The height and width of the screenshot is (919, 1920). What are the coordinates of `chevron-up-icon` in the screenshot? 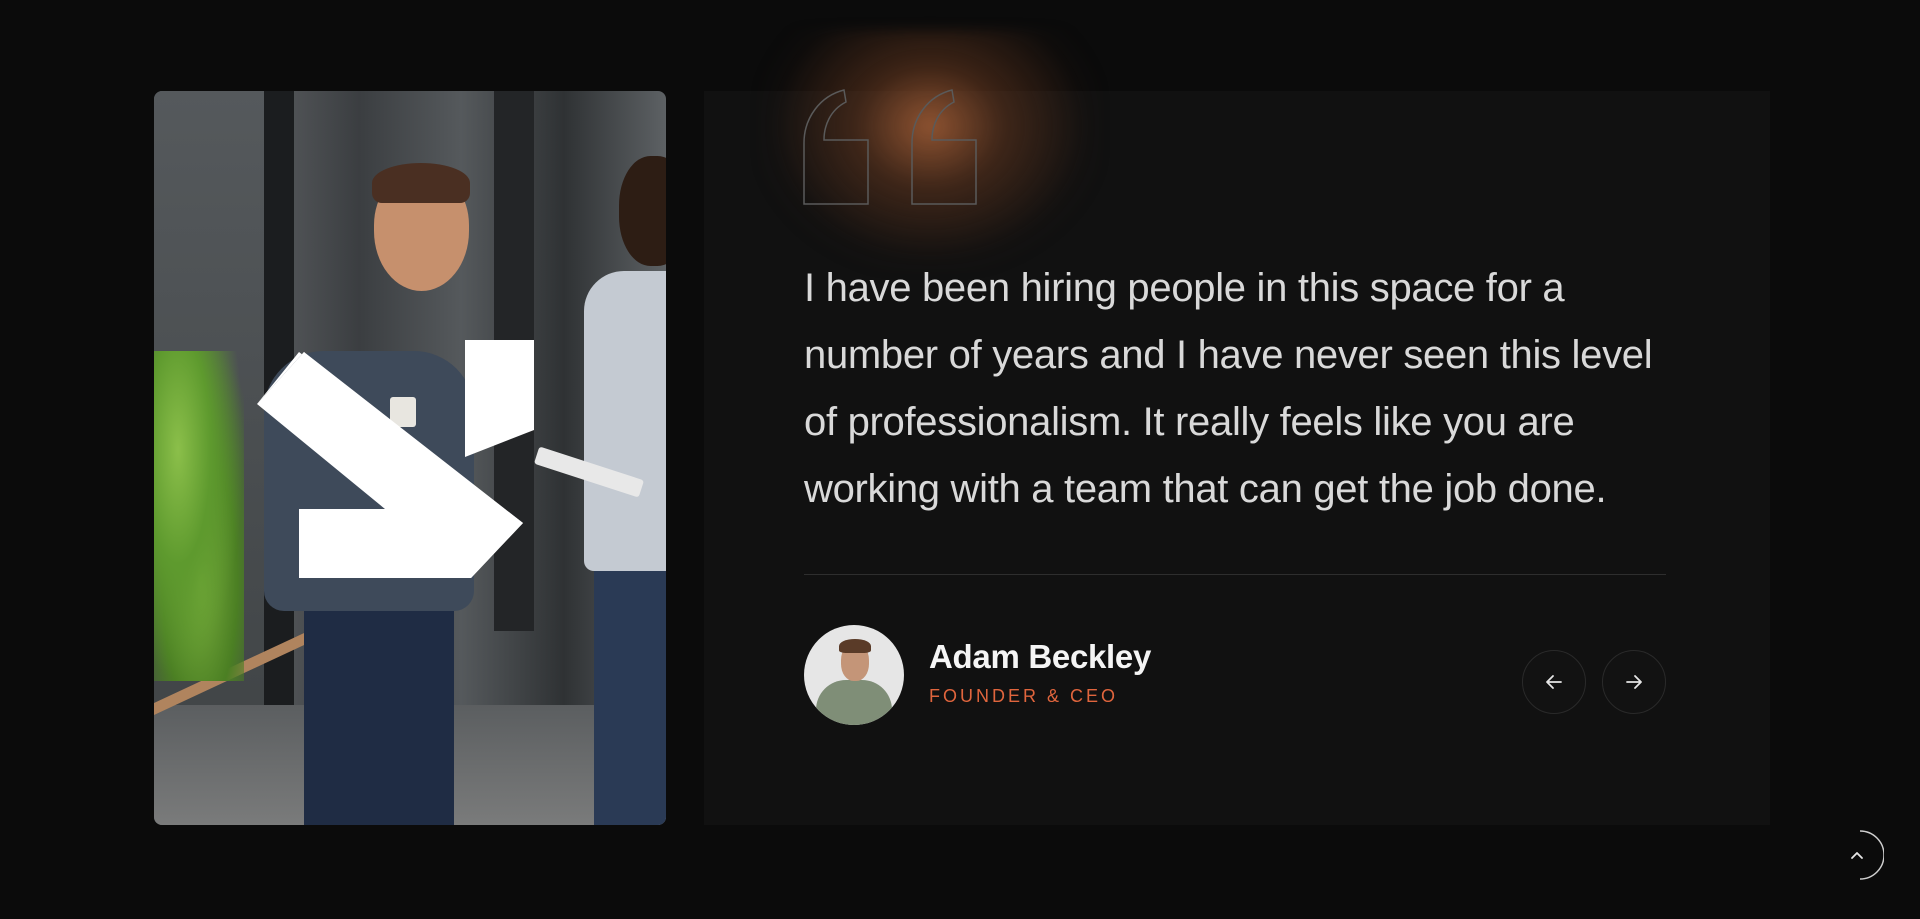 It's located at (1867, 855).